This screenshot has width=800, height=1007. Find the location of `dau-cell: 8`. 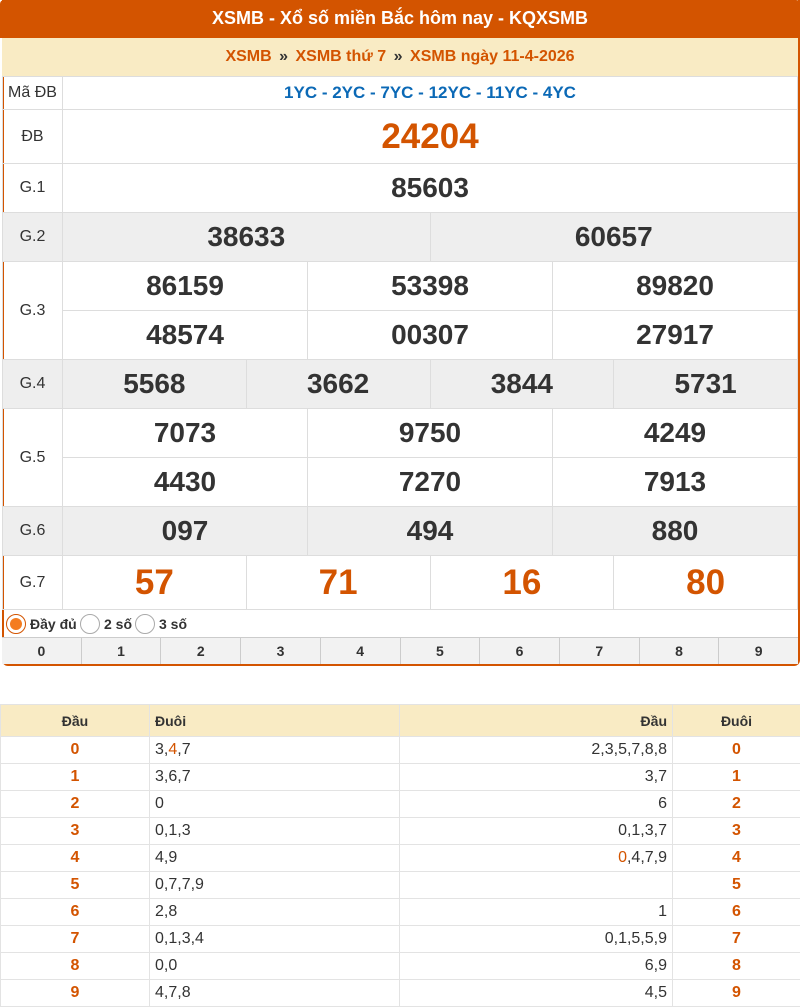

dau-cell: 8 is located at coordinates (75, 966).